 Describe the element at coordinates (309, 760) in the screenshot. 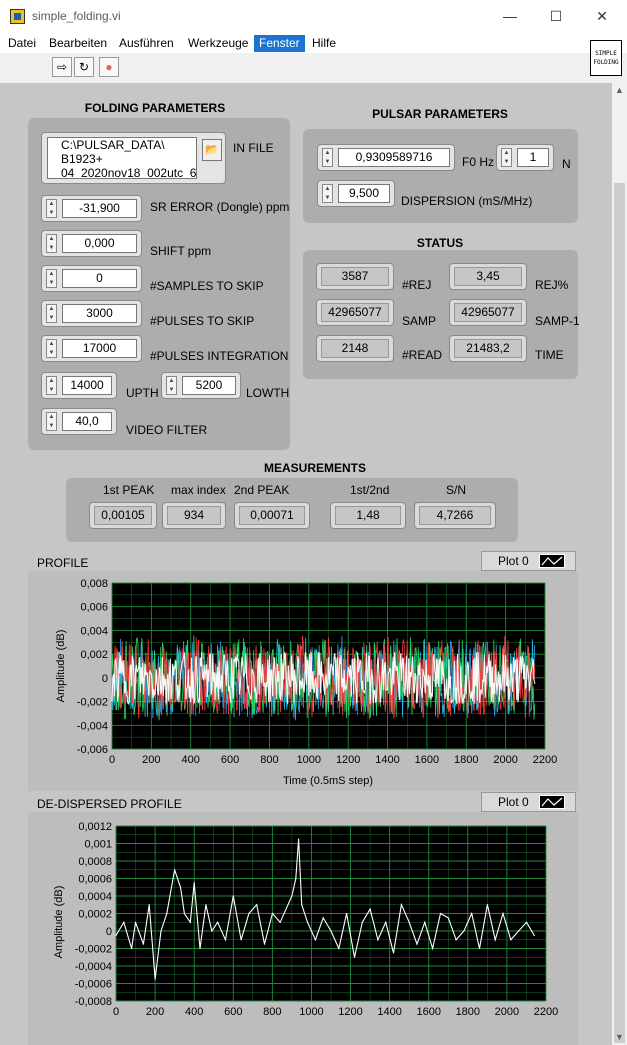

I see `profile-xtick-label: 1000` at that location.